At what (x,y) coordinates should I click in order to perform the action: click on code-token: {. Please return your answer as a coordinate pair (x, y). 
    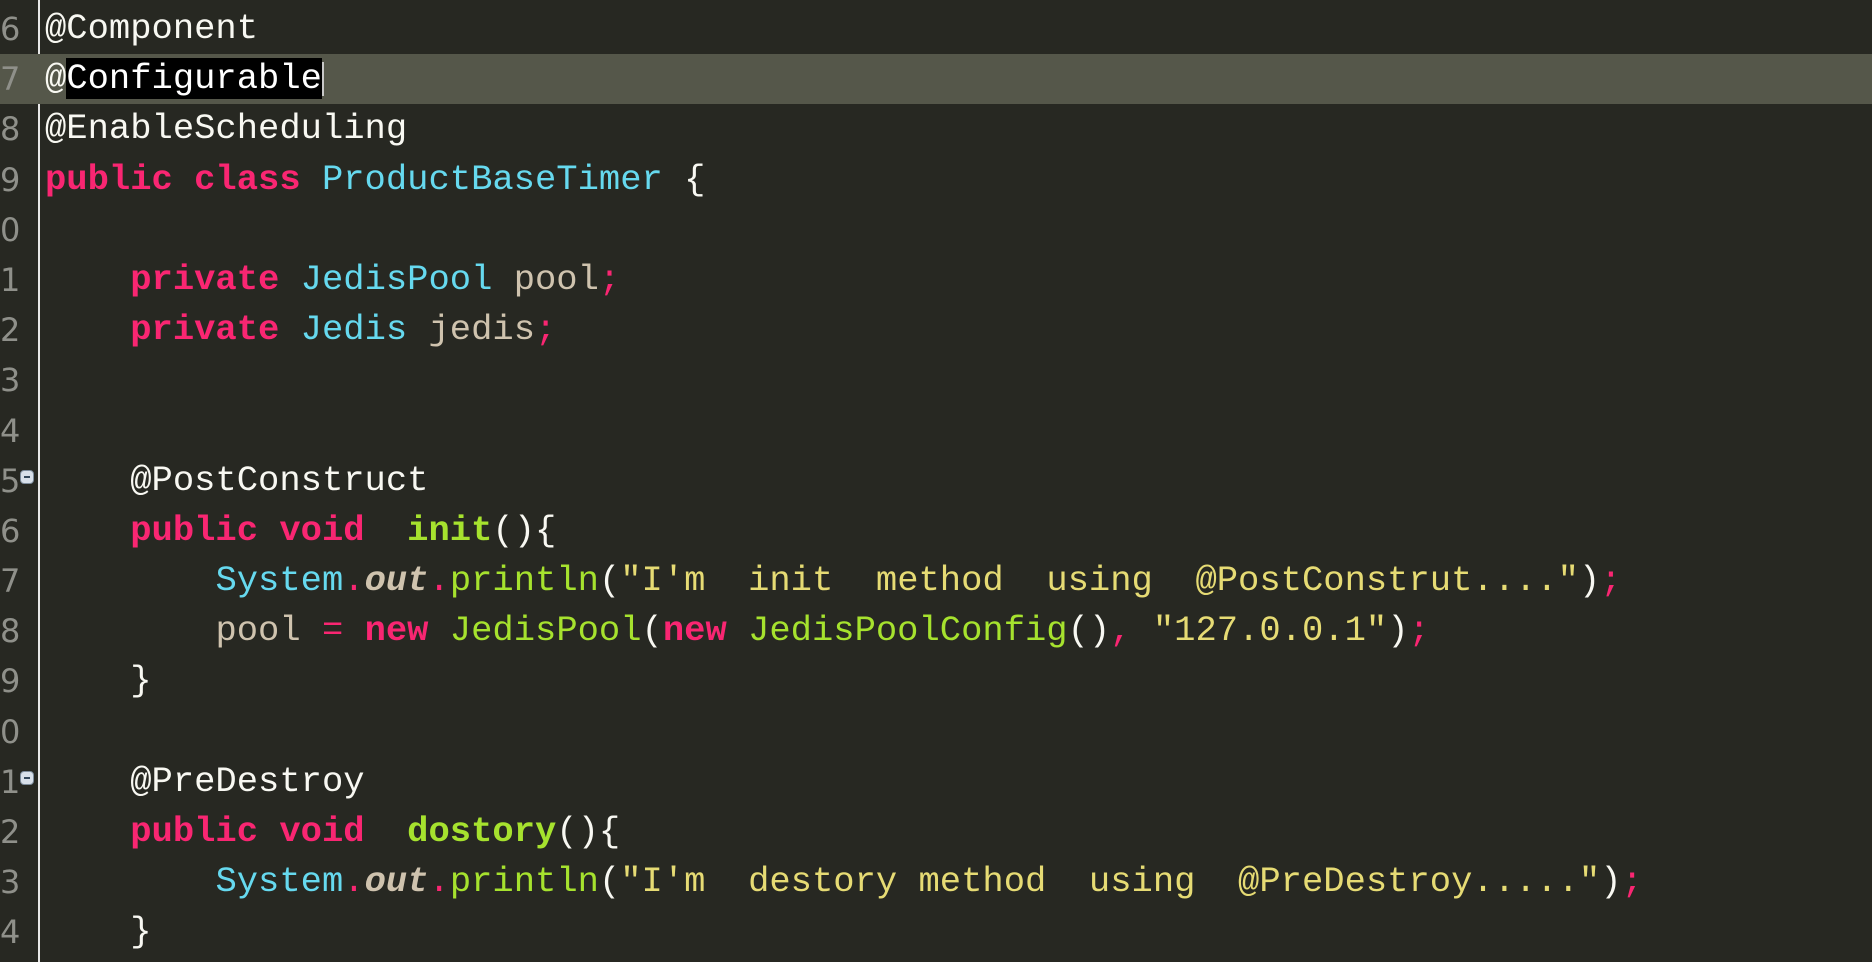
    Looking at the image, I should click on (684, 179).